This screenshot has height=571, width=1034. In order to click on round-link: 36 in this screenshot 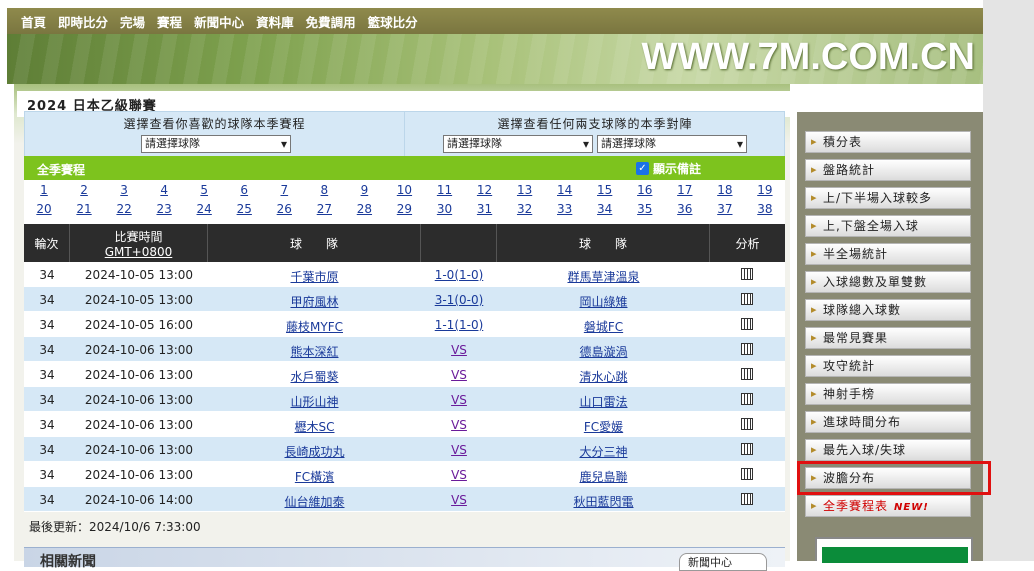, I will do `click(685, 209)`.